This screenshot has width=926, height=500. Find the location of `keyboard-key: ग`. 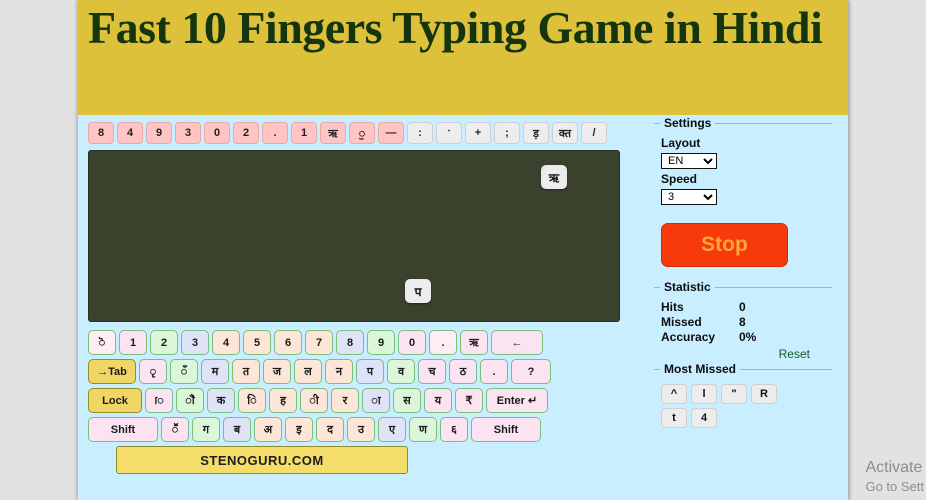

keyboard-key: ग is located at coordinates (206, 429).